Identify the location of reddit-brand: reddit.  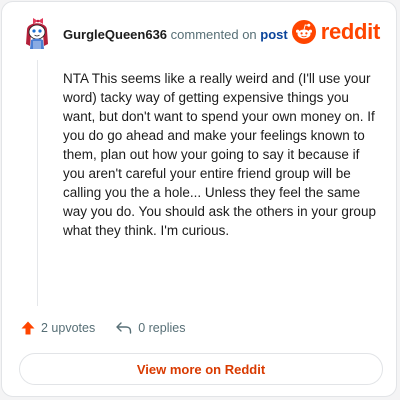
(336, 31).